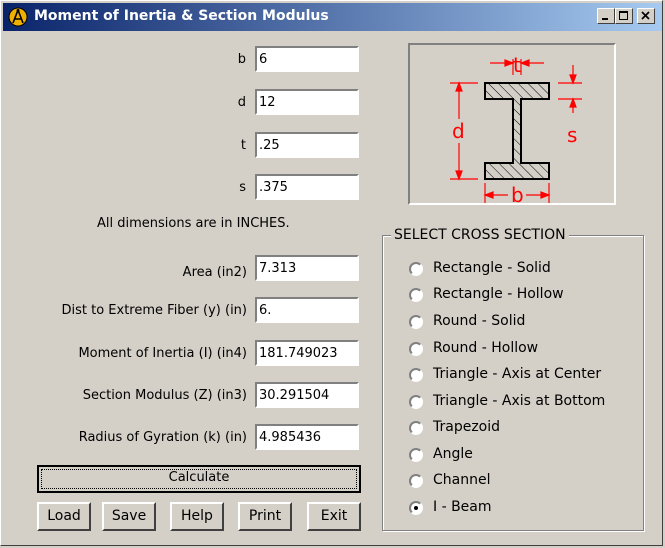 This screenshot has width=665, height=548. Describe the element at coordinates (307, 268) in the screenshot. I see `area-output` at that location.